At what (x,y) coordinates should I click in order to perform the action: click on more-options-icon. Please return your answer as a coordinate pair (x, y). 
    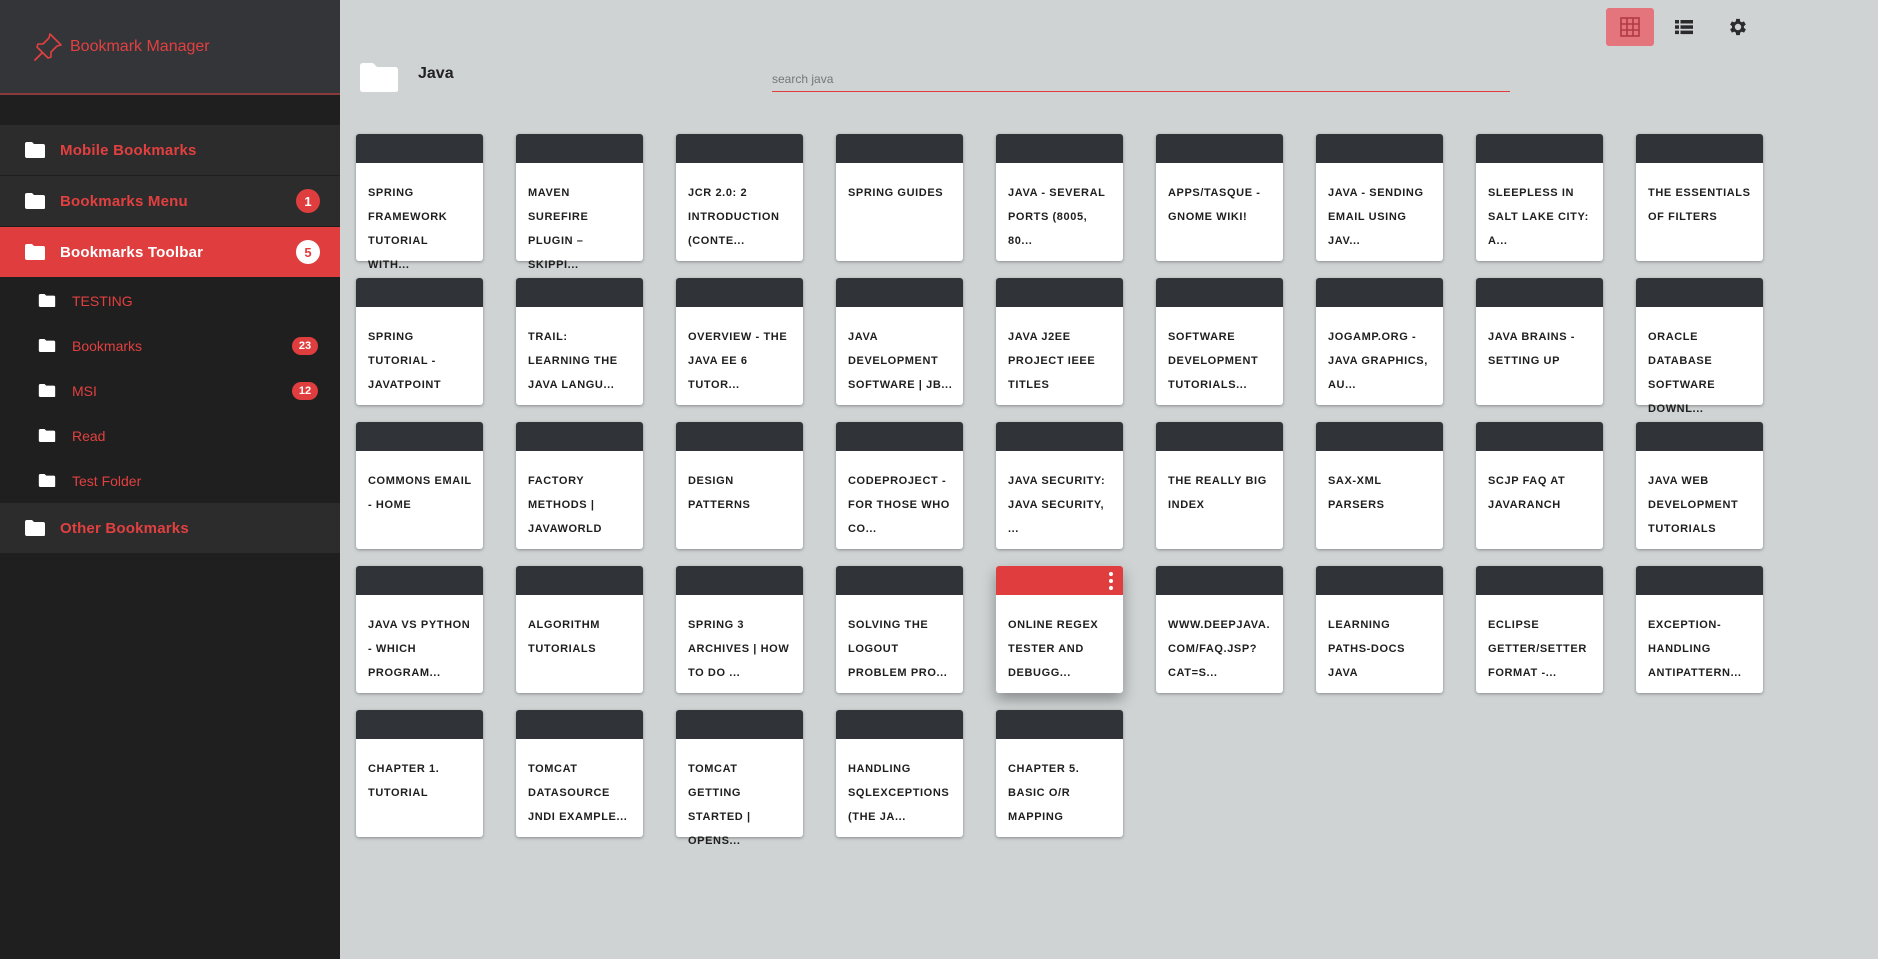
    Looking at the image, I should click on (1111, 581).